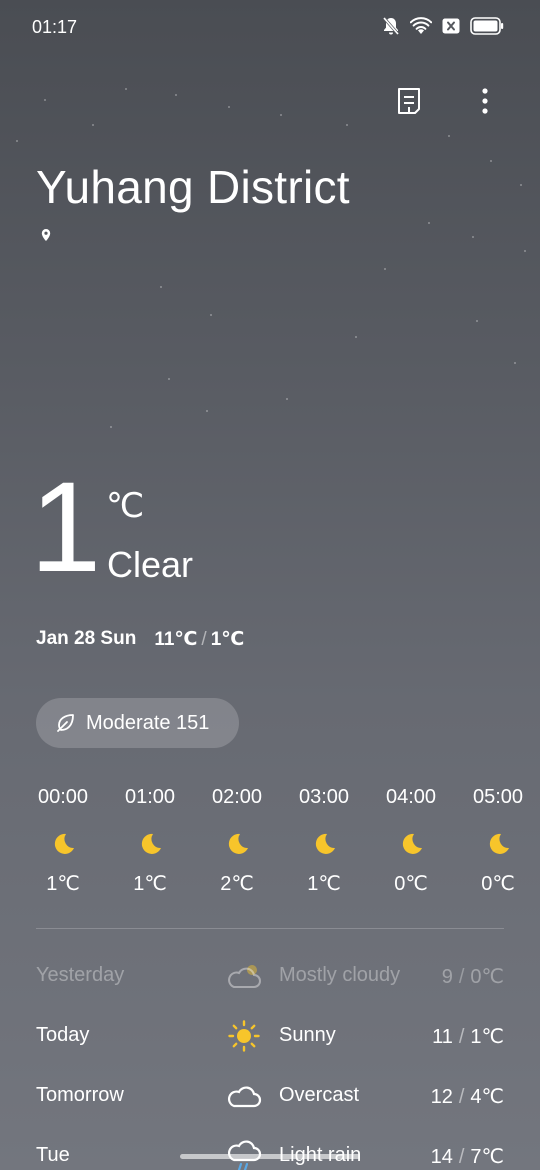 Image resolution: width=540 pixels, height=1170 pixels. I want to click on location-name: Yuhang District, so click(193, 187).